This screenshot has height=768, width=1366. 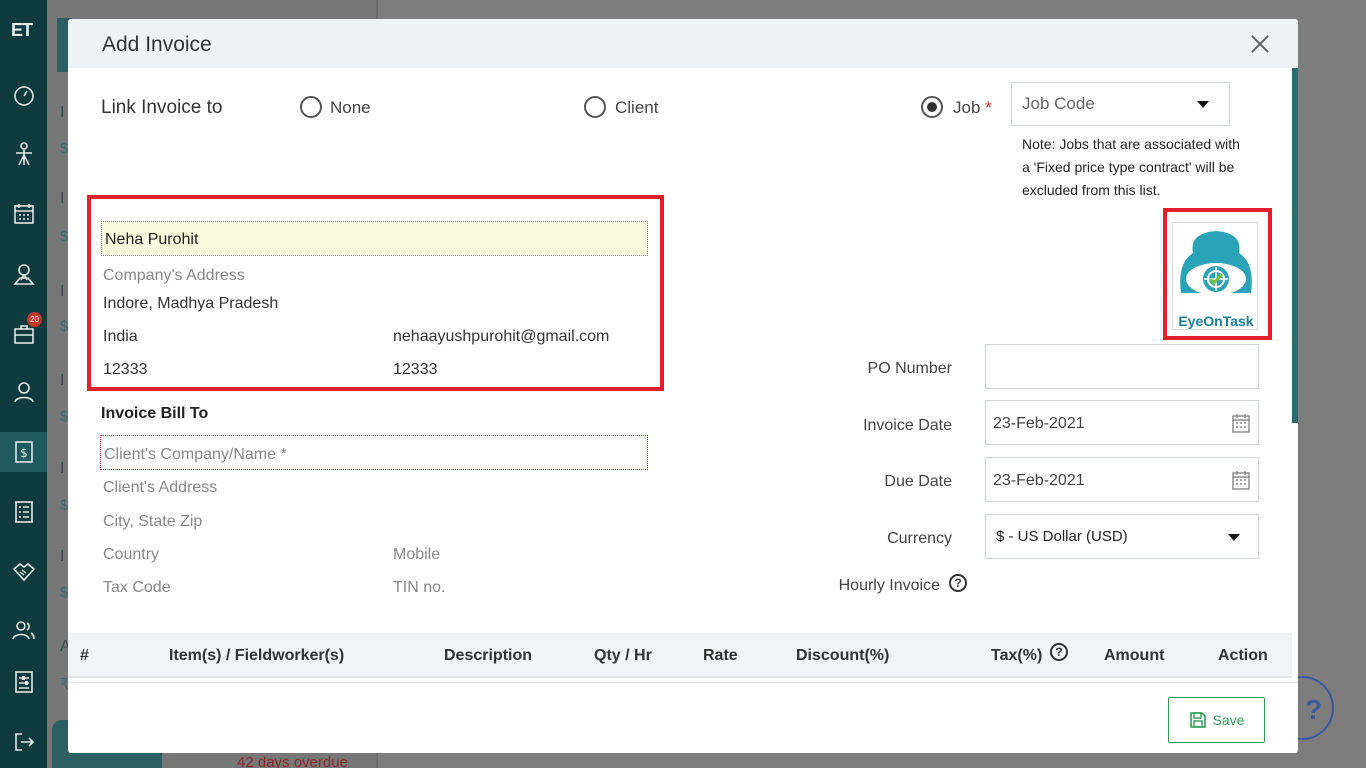 I want to click on dashboard-icon, so click(x=23, y=96).